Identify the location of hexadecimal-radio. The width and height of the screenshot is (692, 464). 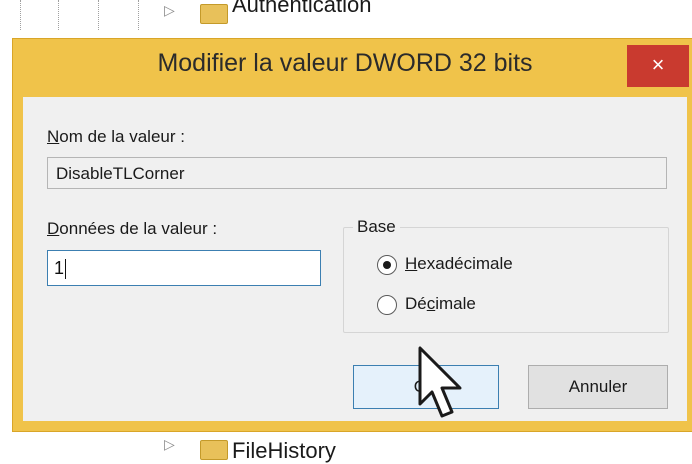
(387, 265).